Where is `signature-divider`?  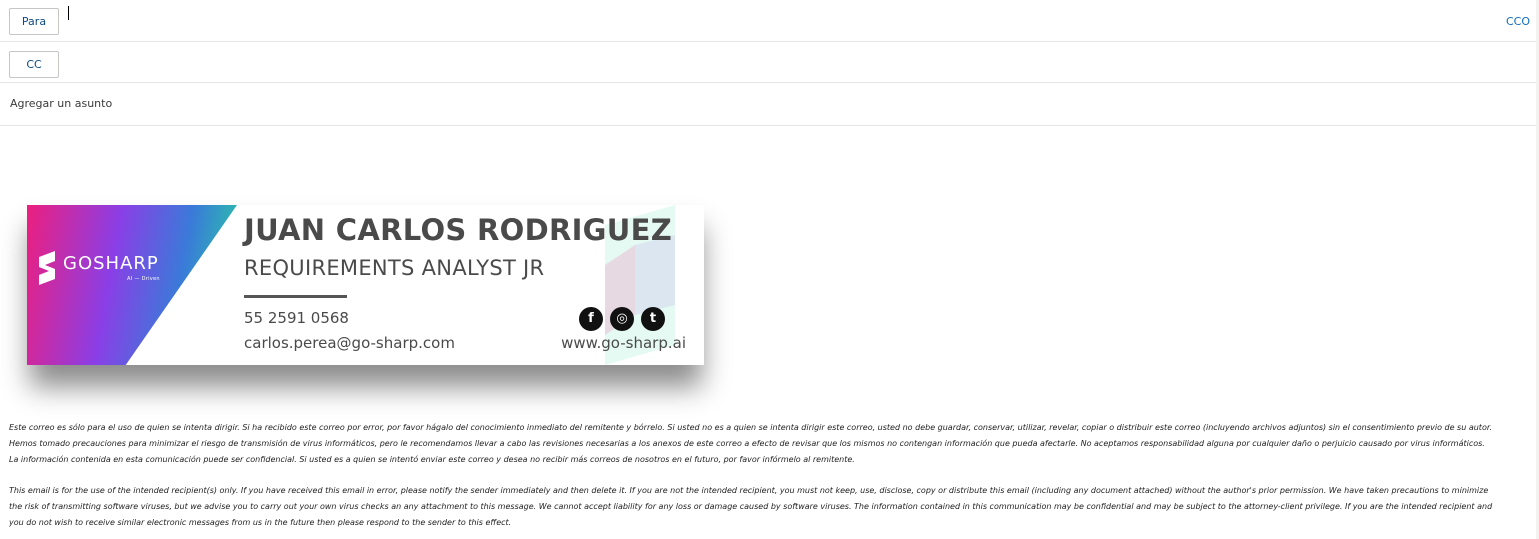 signature-divider is located at coordinates (295, 296).